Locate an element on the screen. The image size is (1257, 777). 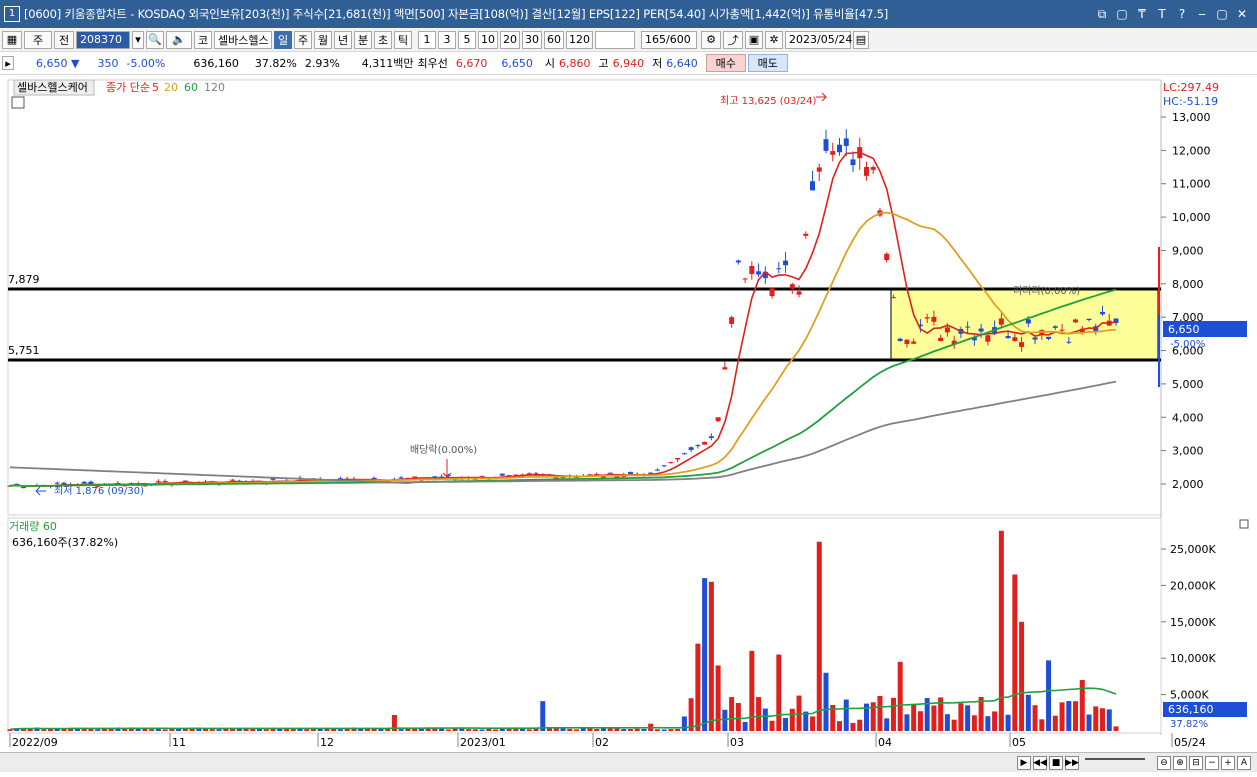
prev-button: 전 is located at coordinates (64, 39).